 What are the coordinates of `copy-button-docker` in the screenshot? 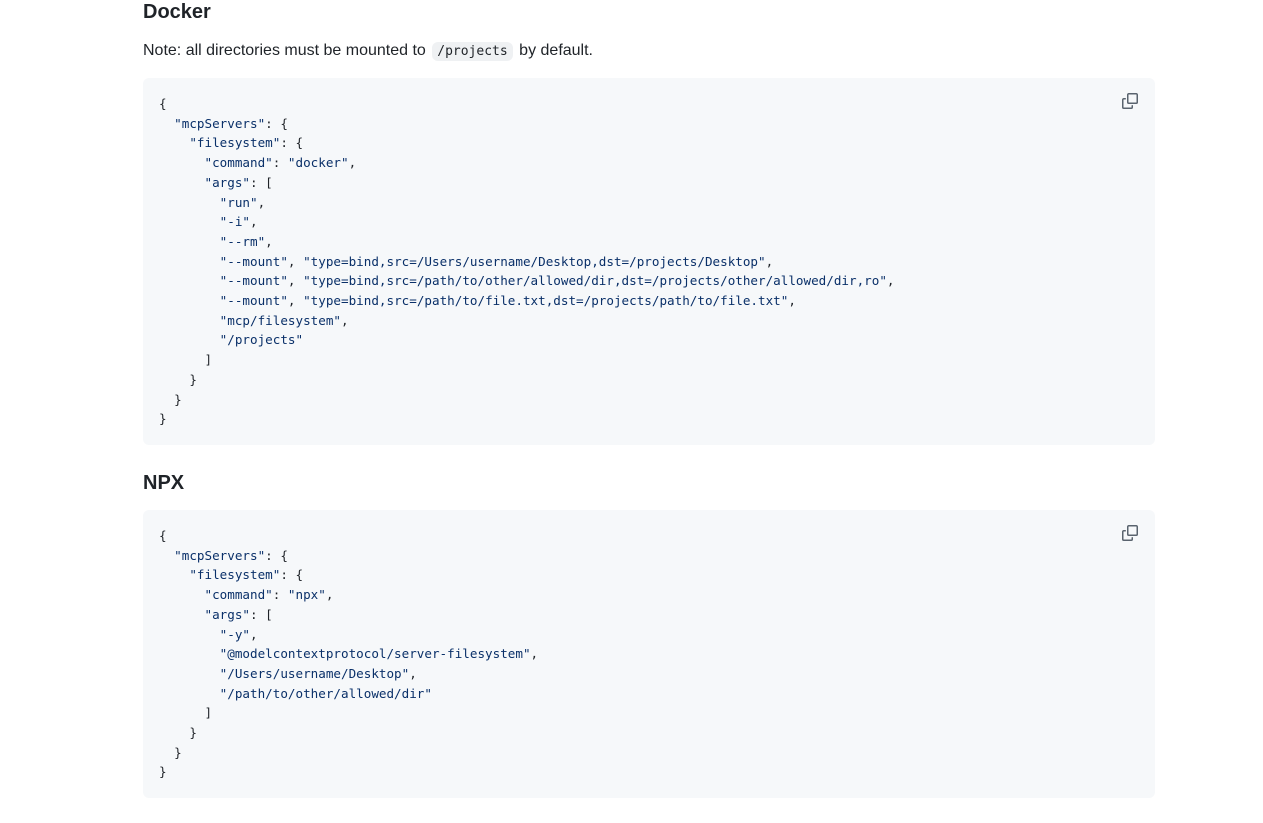 It's located at (1130, 101).